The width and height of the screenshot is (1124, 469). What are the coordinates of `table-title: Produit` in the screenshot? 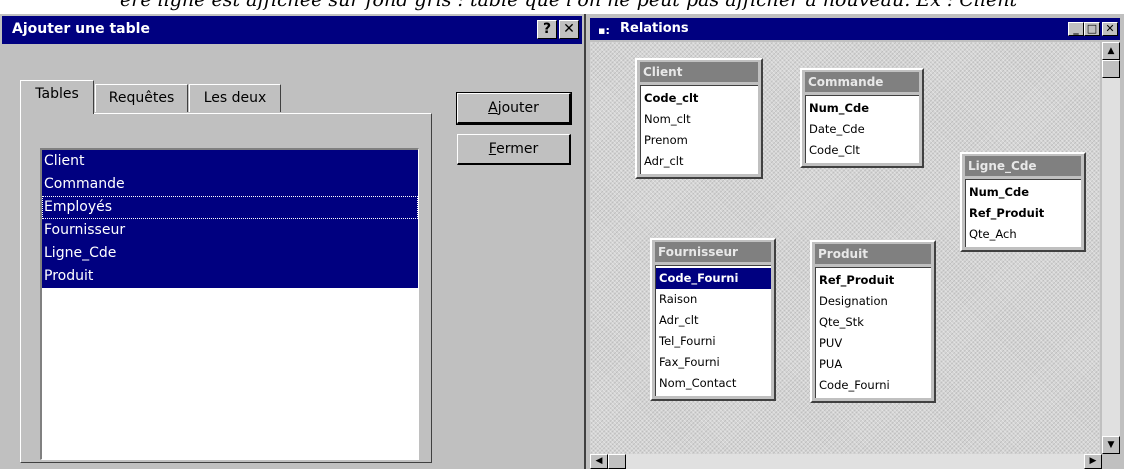 It's located at (873, 254).